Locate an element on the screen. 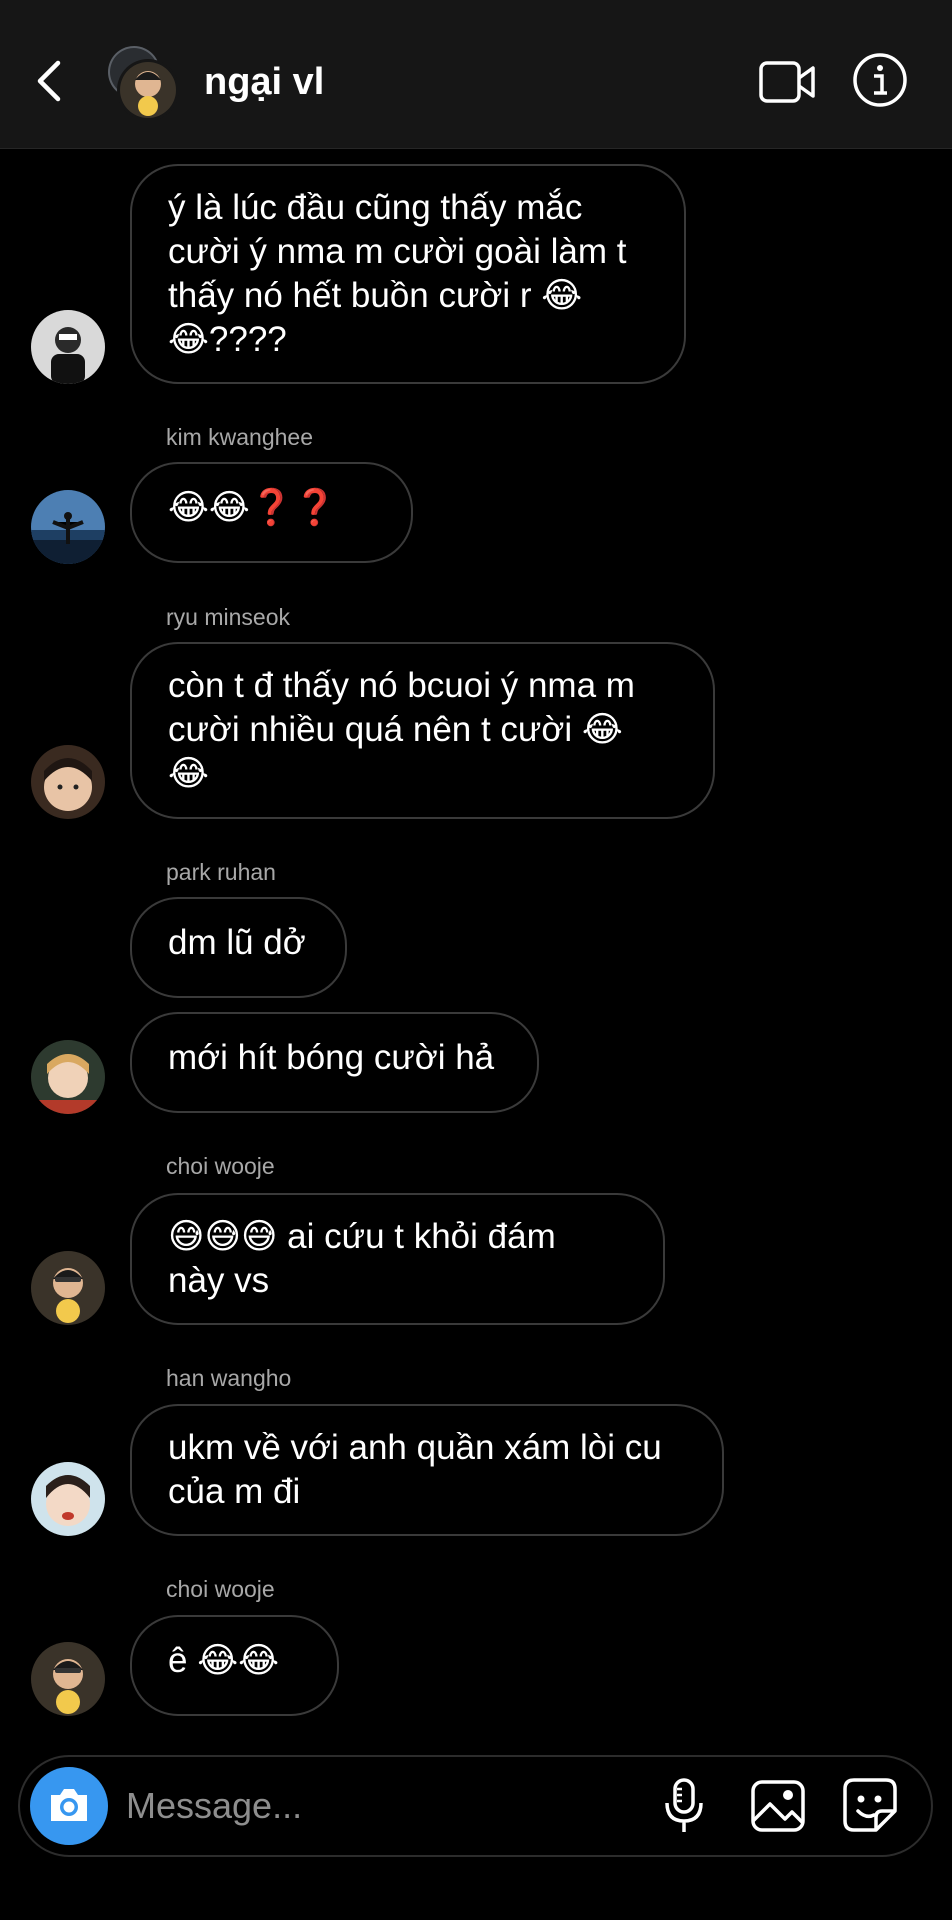 This screenshot has width=952, height=1920. sender-name: park ruhan is located at coordinates (221, 872).